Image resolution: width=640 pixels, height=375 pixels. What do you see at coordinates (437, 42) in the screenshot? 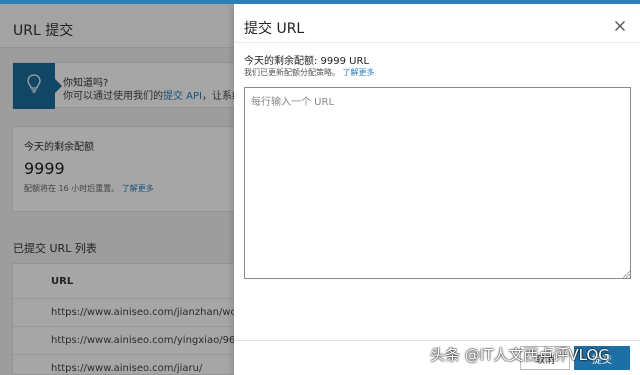
I see `panel-divider` at bounding box center [437, 42].